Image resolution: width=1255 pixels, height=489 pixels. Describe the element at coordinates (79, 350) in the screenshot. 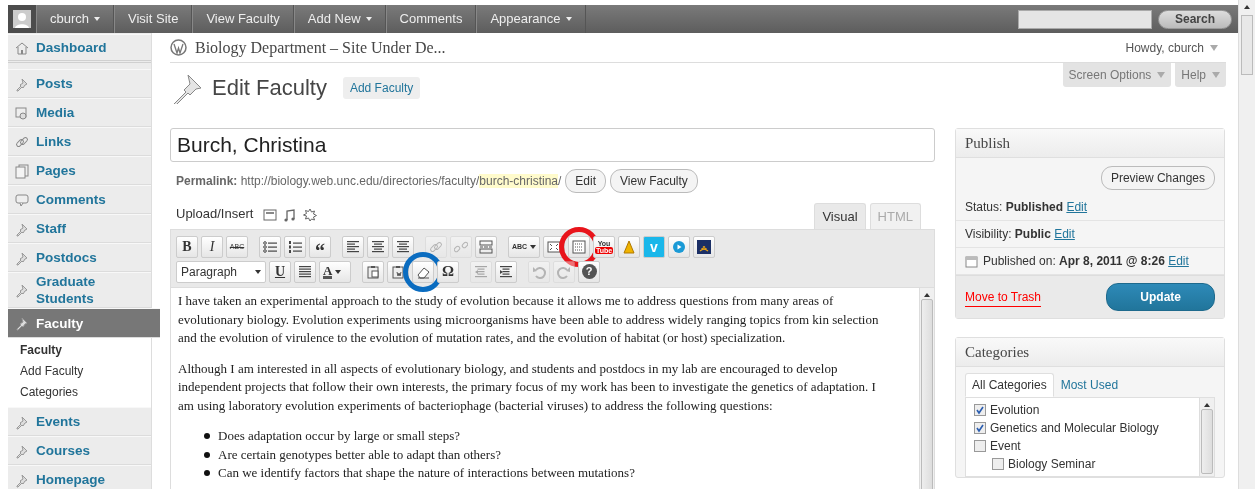

I see `submenu-item: Faculty` at that location.